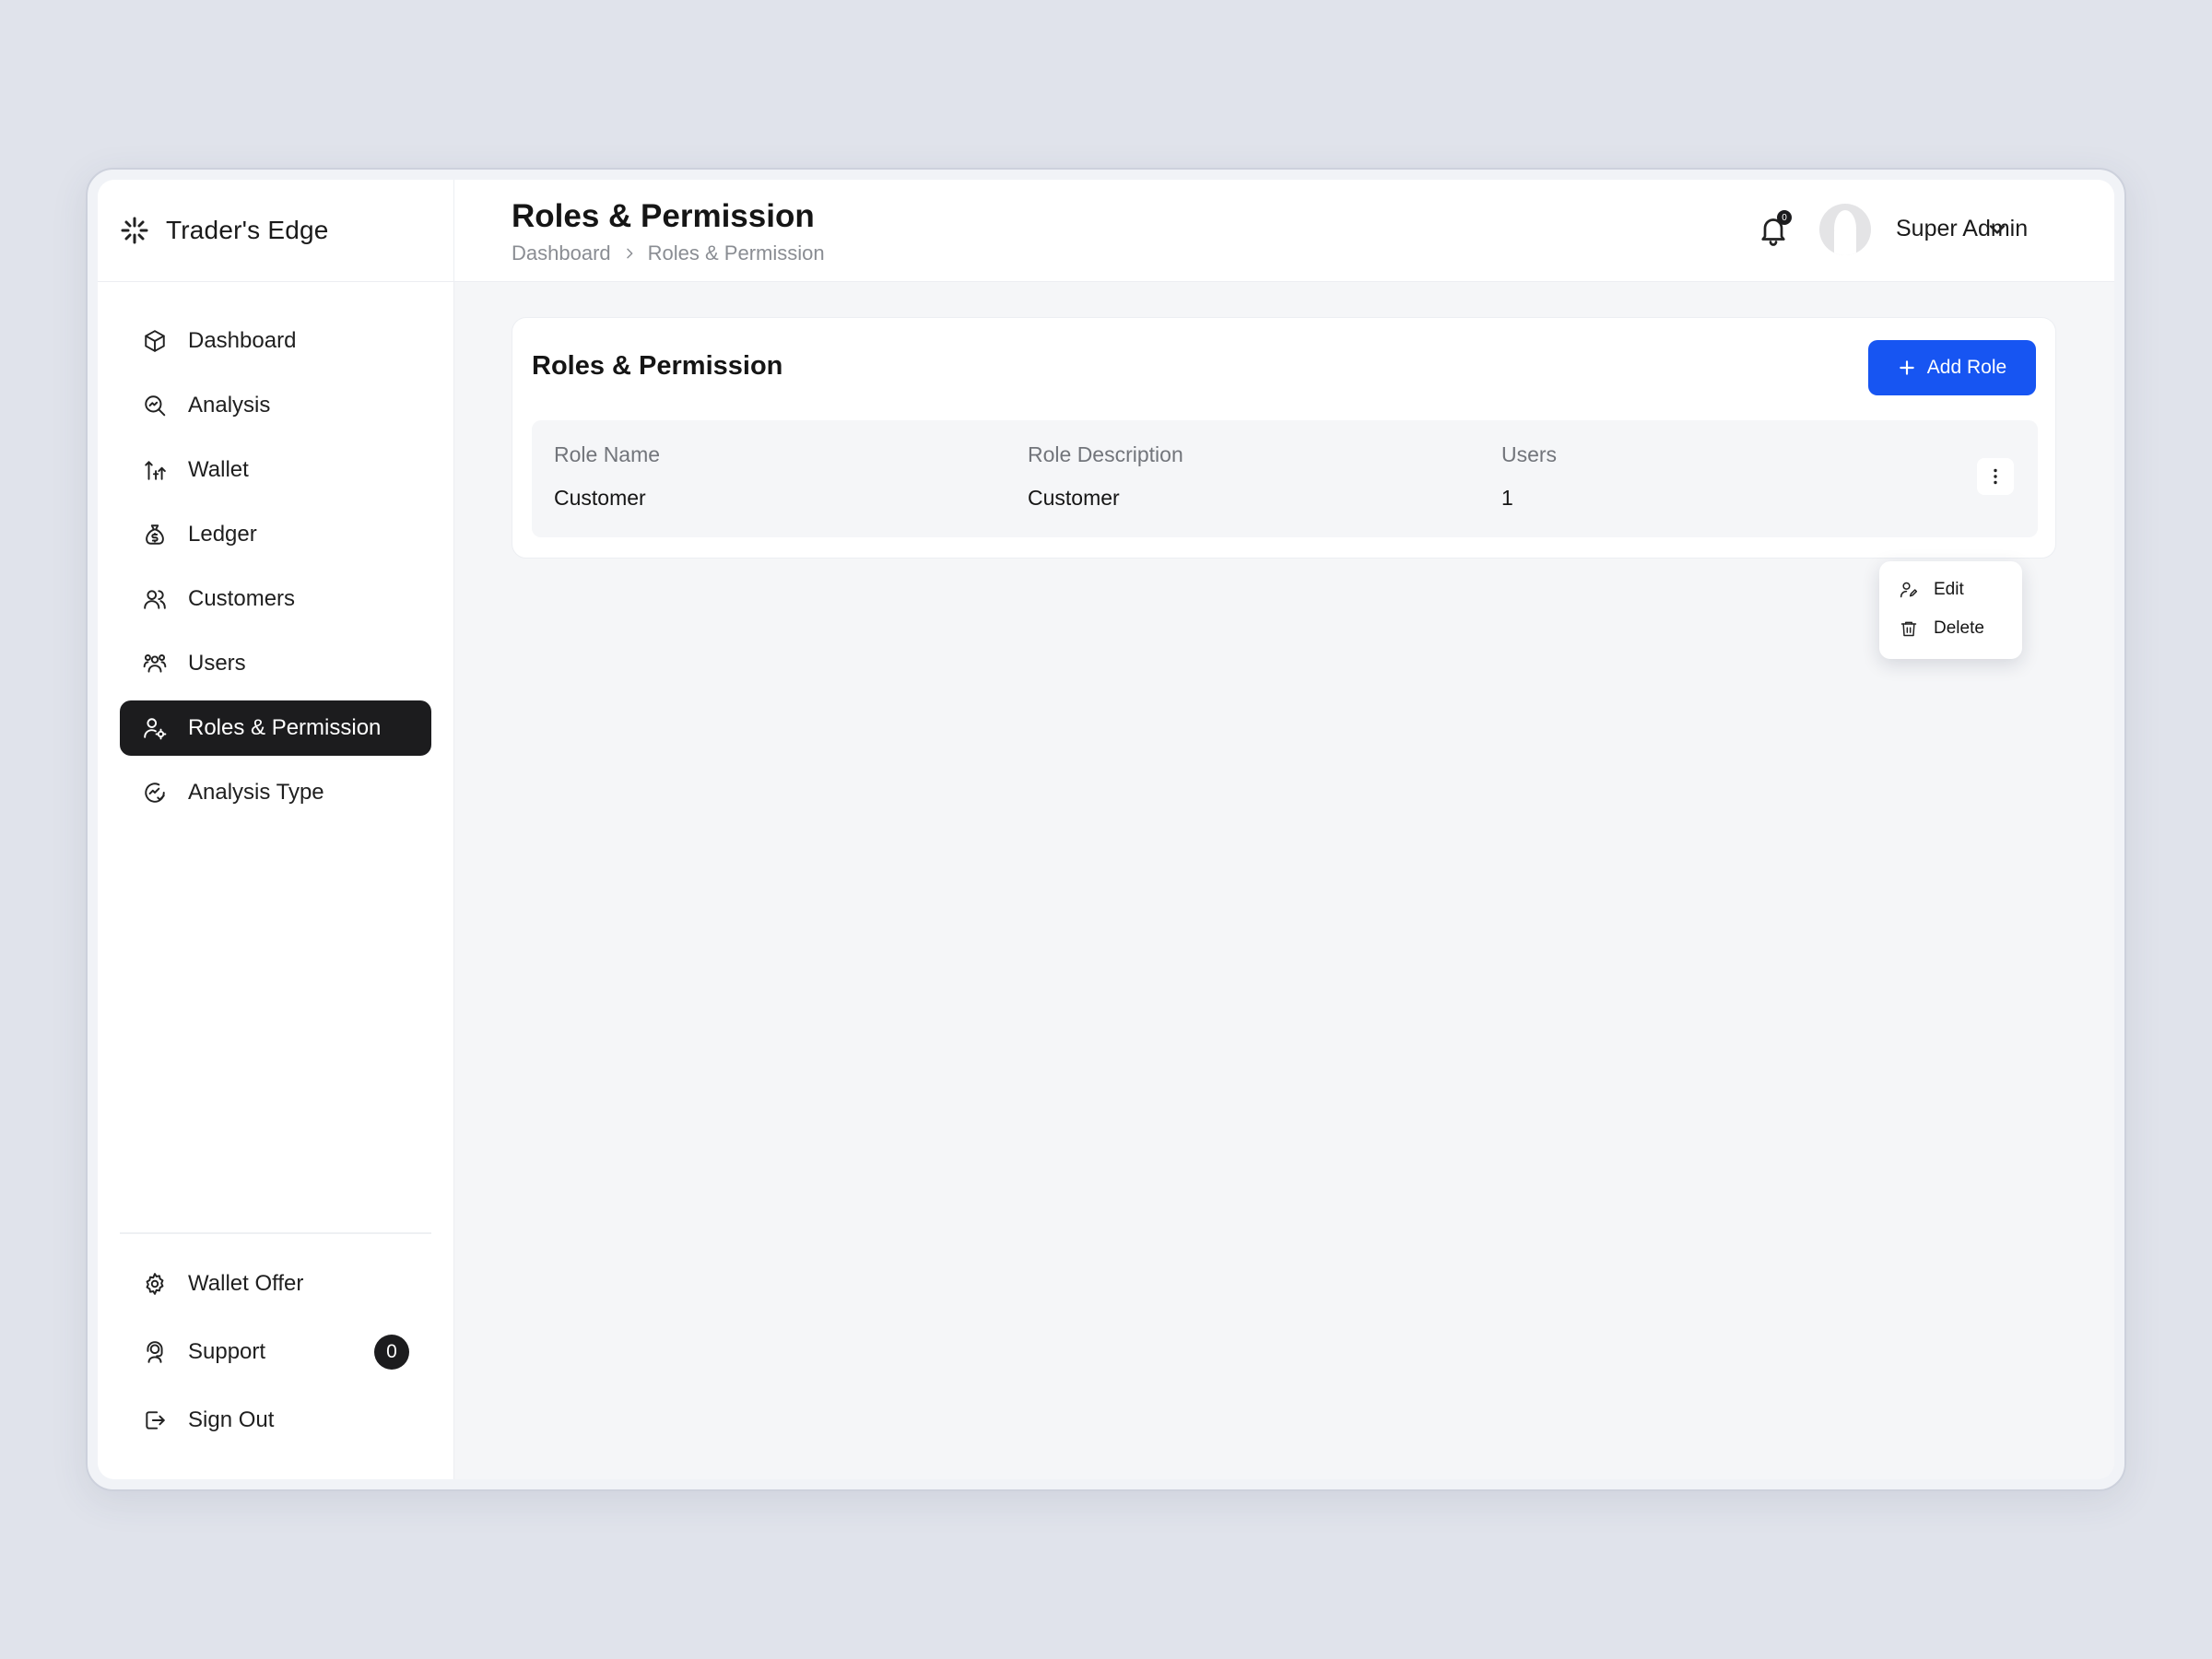  Describe the element at coordinates (242, 598) in the screenshot. I see `sidebar-item-label: Customers` at that location.